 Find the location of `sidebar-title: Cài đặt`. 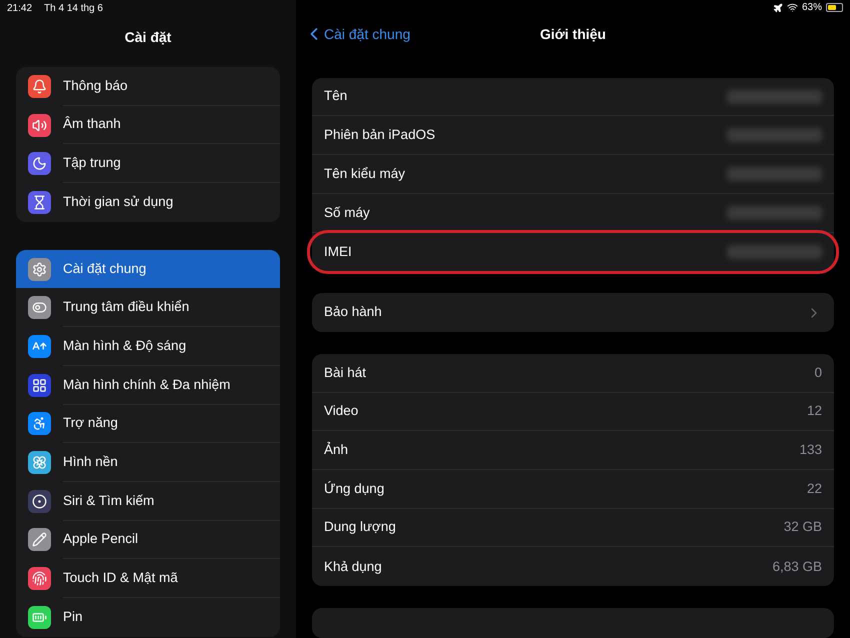

sidebar-title: Cài đặt is located at coordinates (148, 37).